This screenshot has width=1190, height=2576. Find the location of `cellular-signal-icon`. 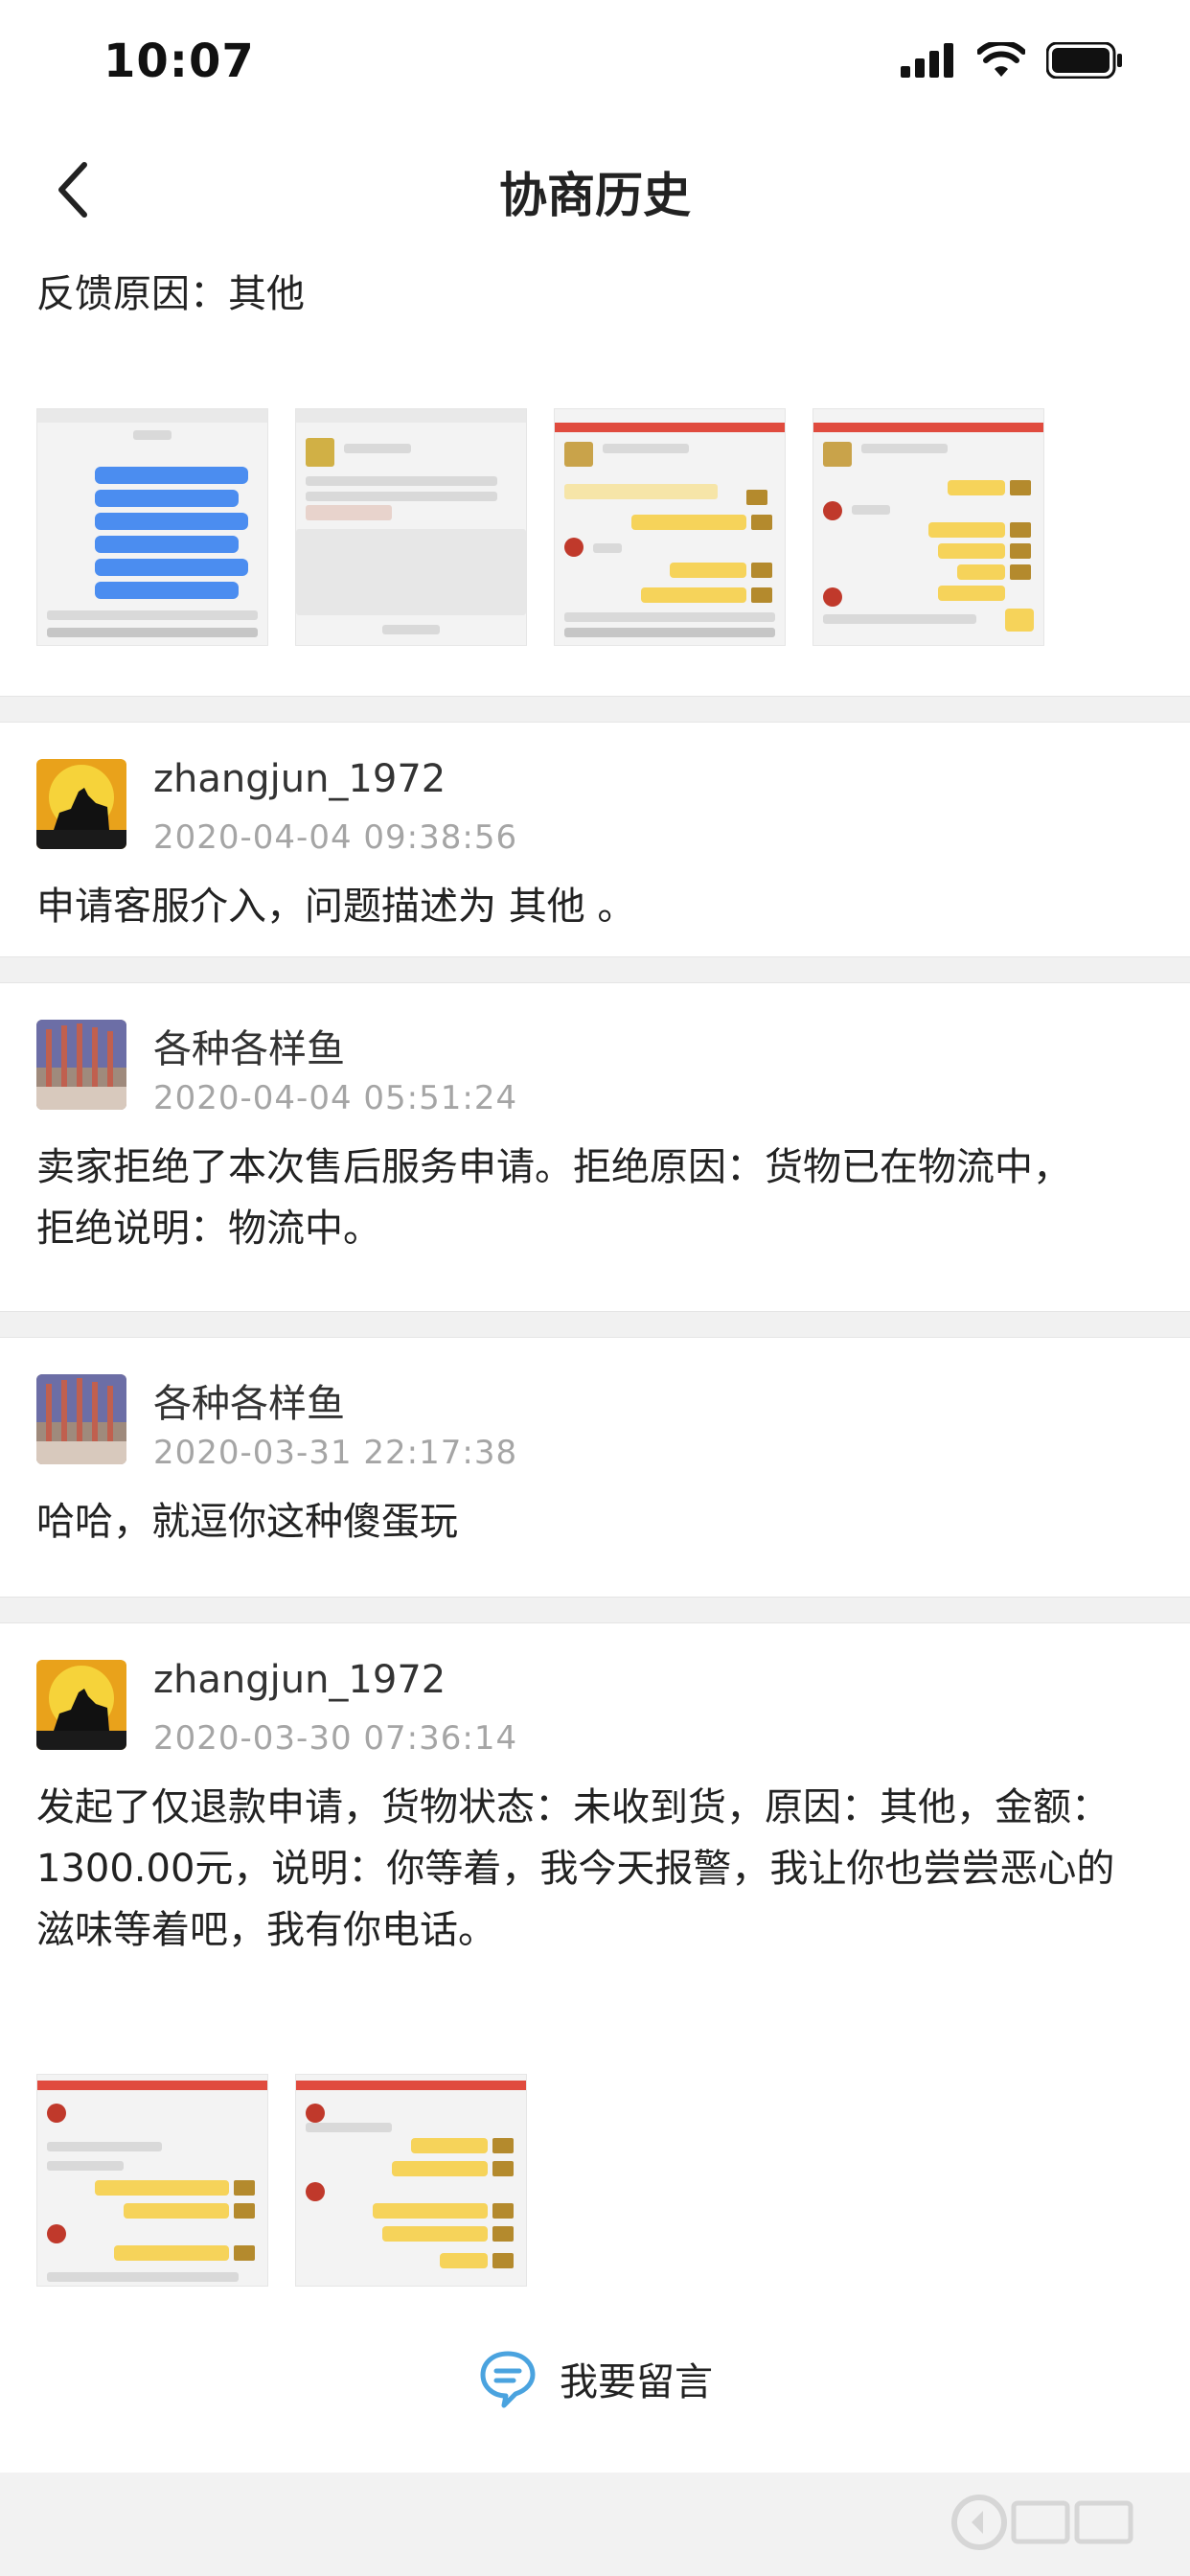

cellular-signal-icon is located at coordinates (927, 60).